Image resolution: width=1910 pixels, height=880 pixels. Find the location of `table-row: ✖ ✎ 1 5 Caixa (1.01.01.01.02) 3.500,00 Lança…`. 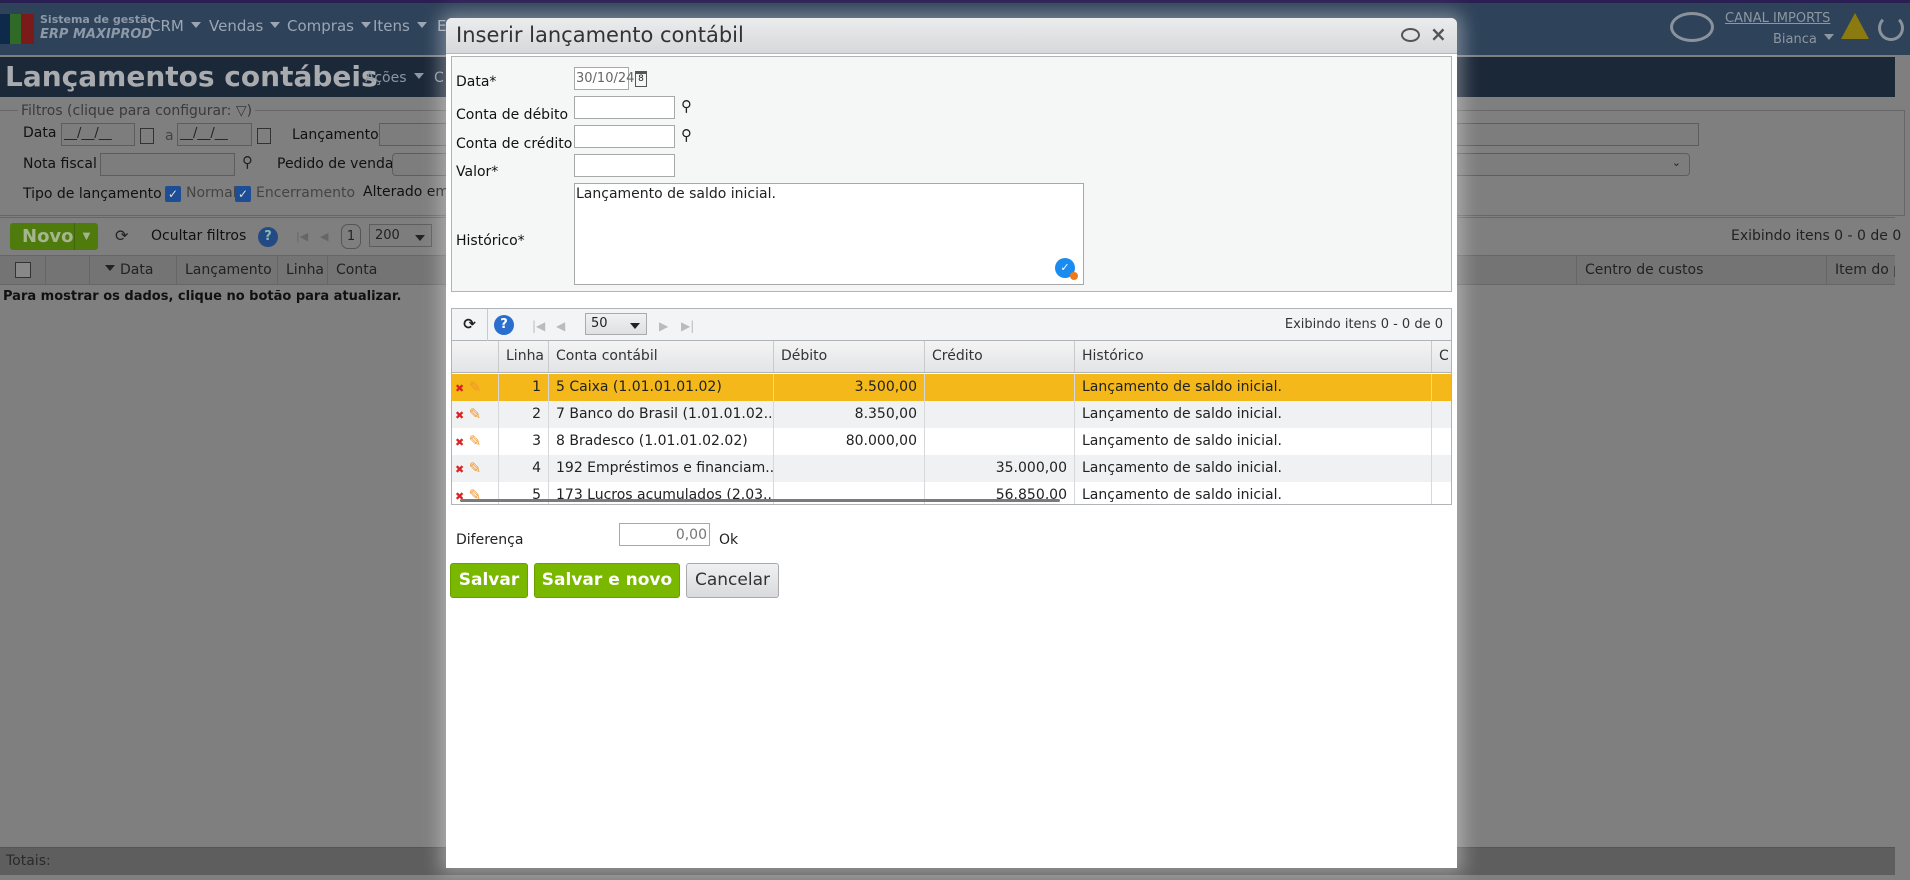

table-row: ✖ ✎ 1 5 Caixa (1.01.01.01.02) 3.500,00 Lança… is located at coordinates (951, 387).